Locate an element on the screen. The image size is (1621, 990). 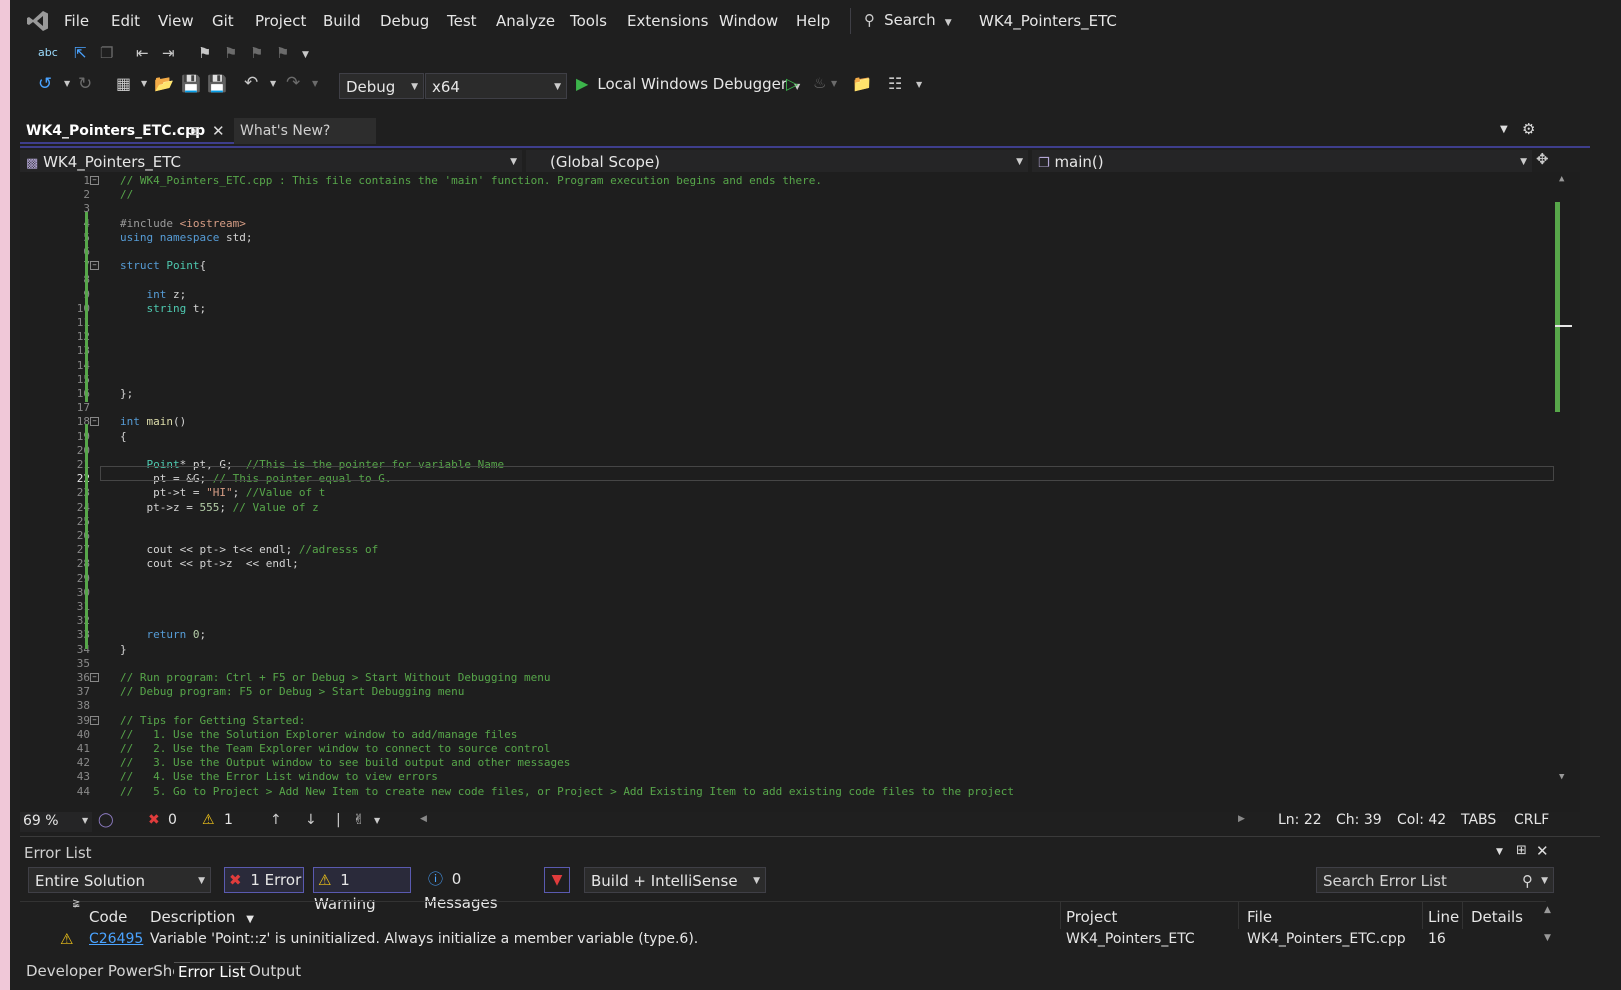
menu-view: View is located at coordinates (176, 21).